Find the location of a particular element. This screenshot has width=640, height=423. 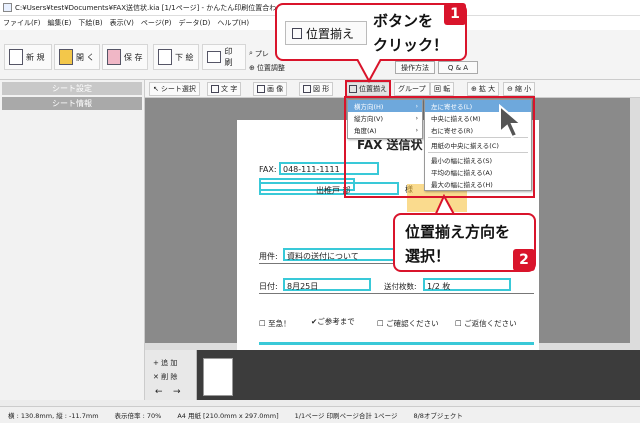

callout-pointer is located at coordinates (369, 71).